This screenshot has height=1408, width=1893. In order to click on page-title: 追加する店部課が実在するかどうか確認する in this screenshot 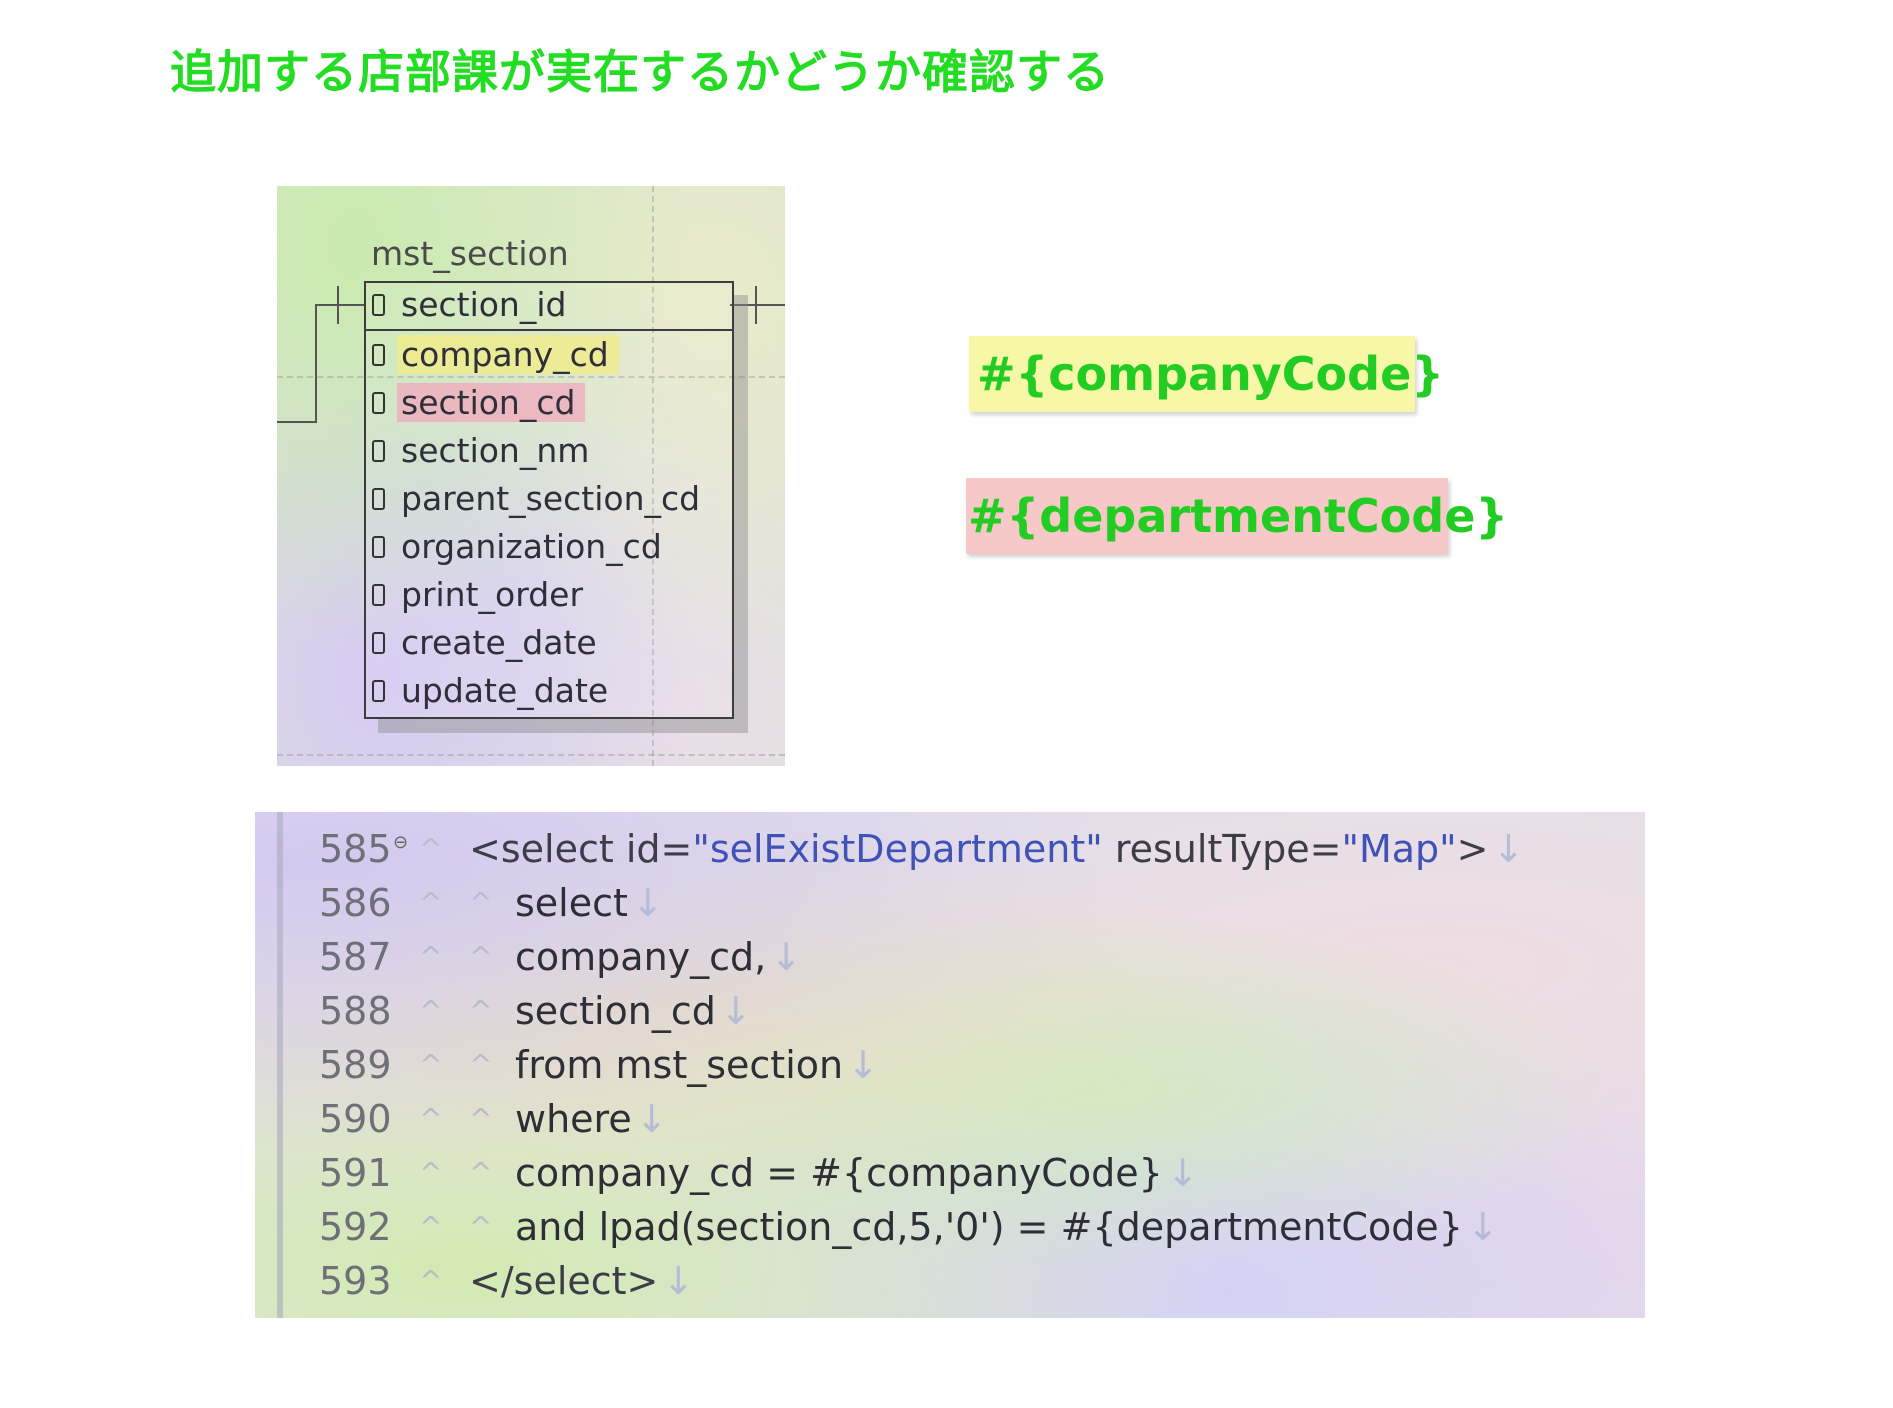, I will do `click(640, 72)`.